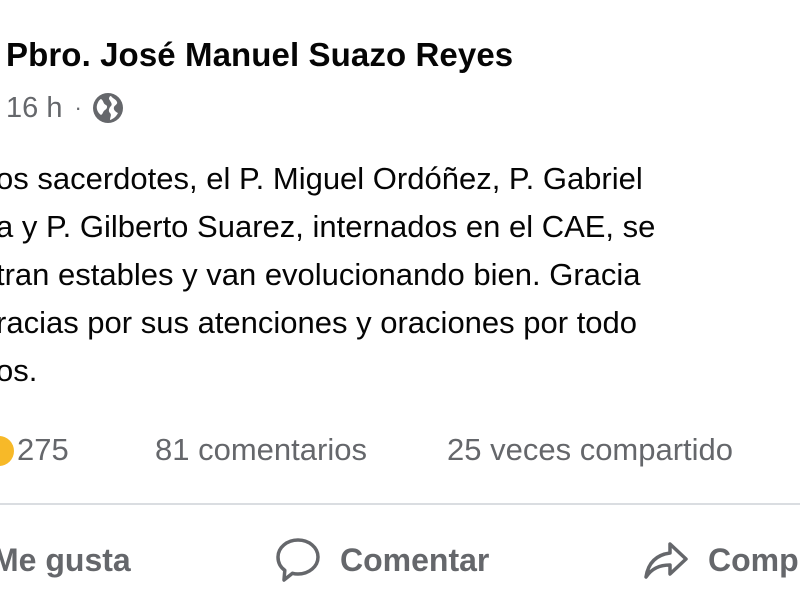 Image resolution: width=800 pixels, height=600 pixels. I want to click on post-stats: 275 81 comentarios 25 veces compartido, so click(400, 452).